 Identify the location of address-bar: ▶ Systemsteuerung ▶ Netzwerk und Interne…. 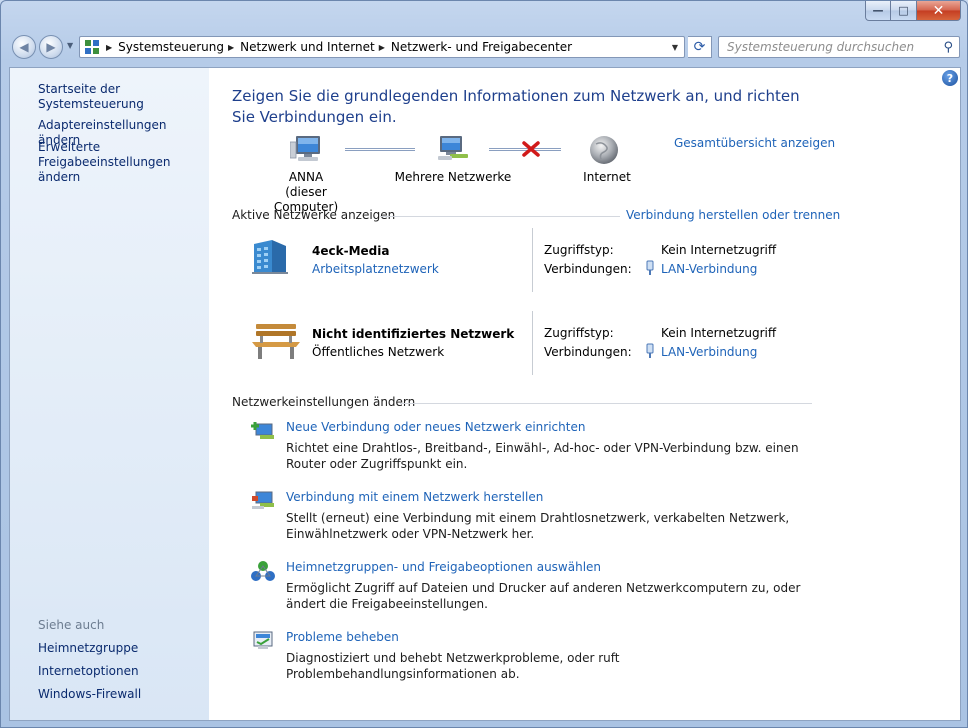
(382, 47).